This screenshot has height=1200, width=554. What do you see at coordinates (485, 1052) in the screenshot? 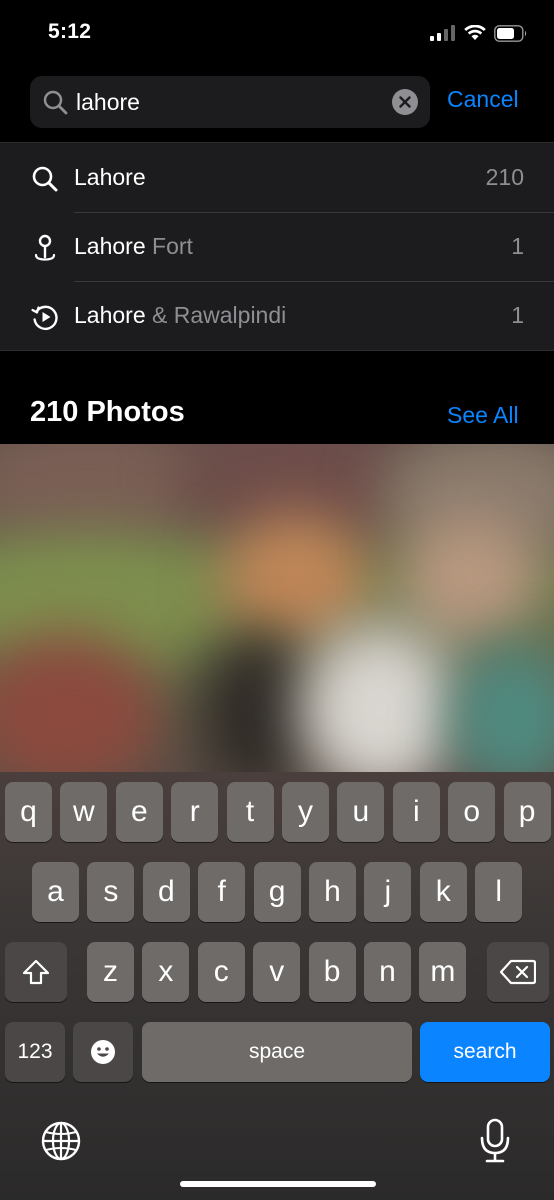
I see `search-key: search` at bounding box center [485, 1052].